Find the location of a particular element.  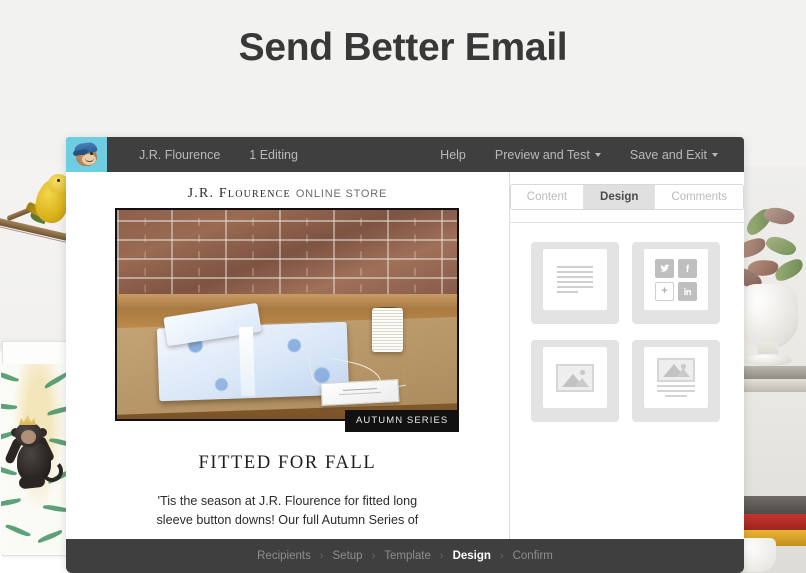

linkedin-icon is located at coordinates (687, 291).